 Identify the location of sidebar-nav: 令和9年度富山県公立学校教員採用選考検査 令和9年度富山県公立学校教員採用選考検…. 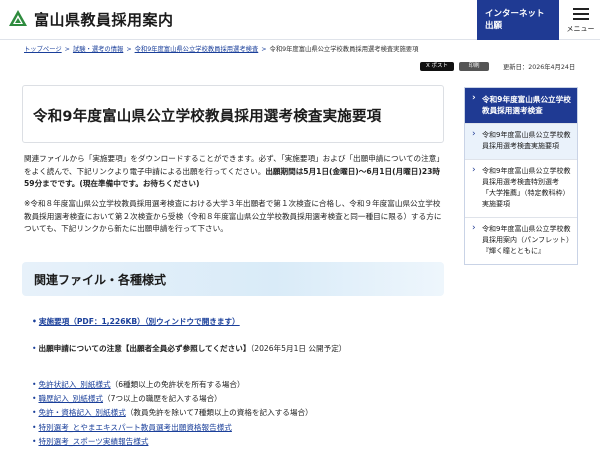
(521, 176).